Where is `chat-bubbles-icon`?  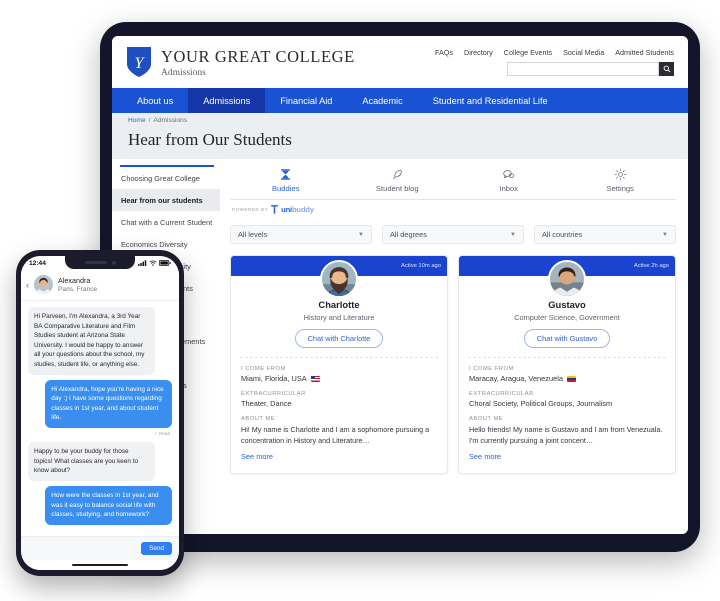 chat-bubbles-icon is located at coordinates (509, 174).